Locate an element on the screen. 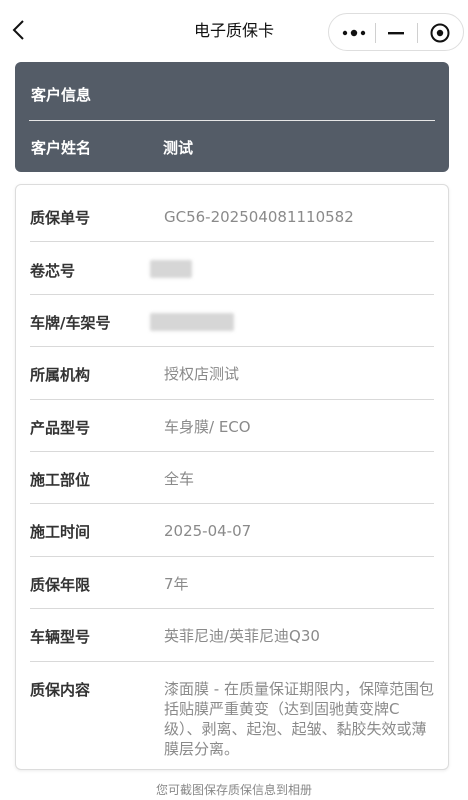  row-label: 车牌/车架号 is located at coordinates (70, 323).